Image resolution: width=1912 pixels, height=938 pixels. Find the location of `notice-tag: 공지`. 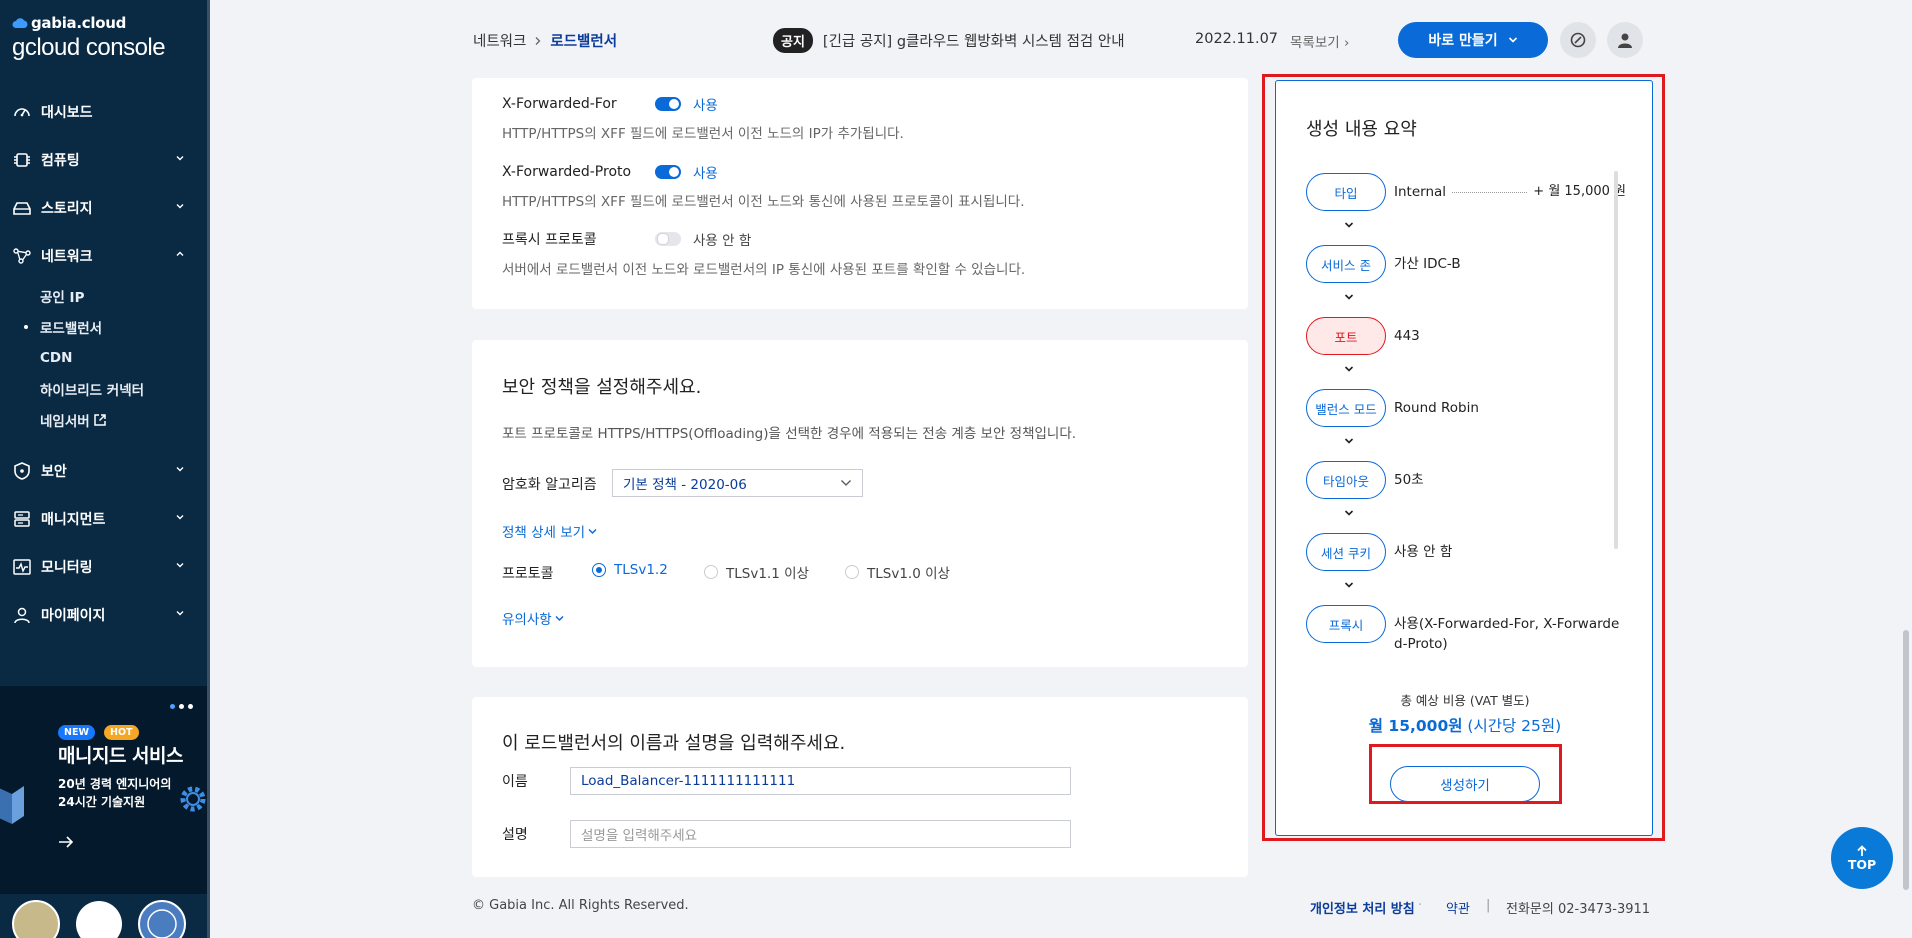

notice-tag: 공지 is located at coordinates (793, 40).